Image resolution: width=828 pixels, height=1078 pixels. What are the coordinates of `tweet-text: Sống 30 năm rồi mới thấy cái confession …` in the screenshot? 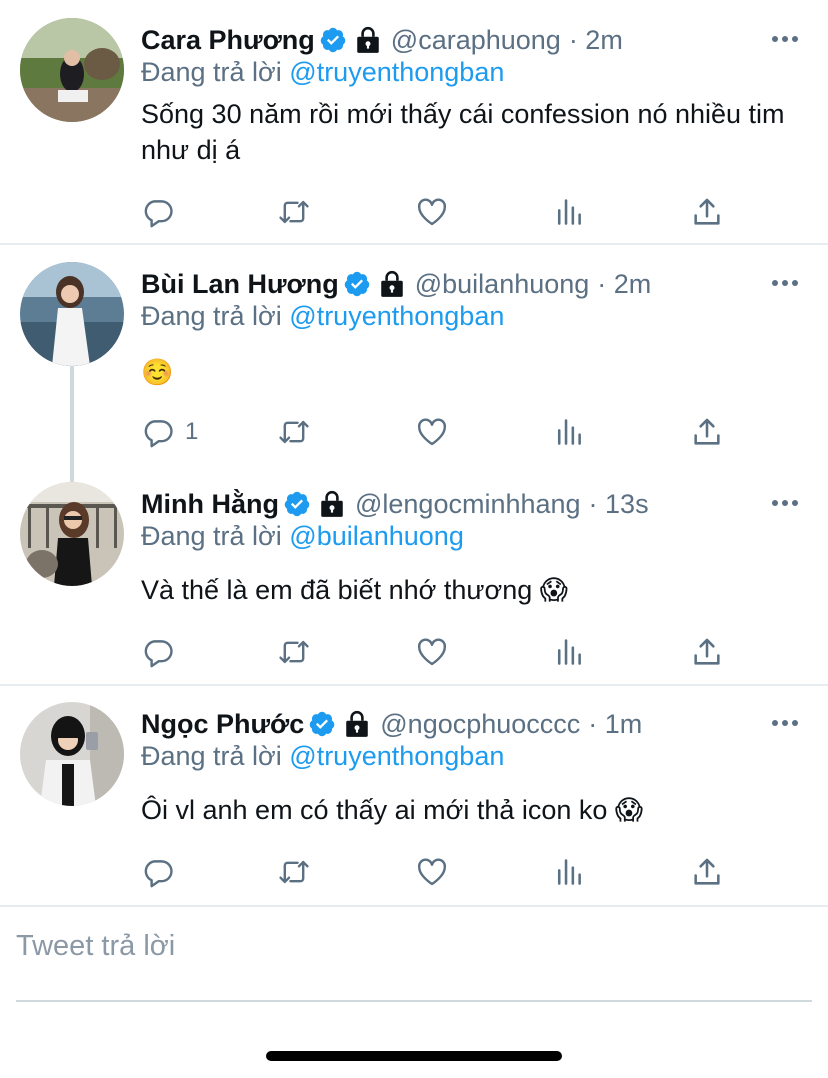 It's located at (463, 132).